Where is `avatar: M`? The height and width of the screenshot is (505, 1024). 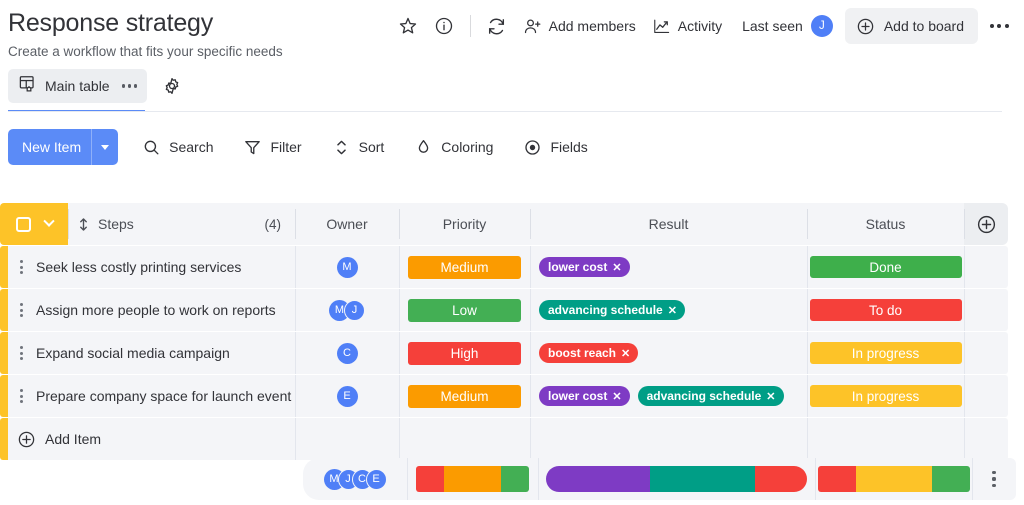 avatar: M is located at coordinates (347, 267).